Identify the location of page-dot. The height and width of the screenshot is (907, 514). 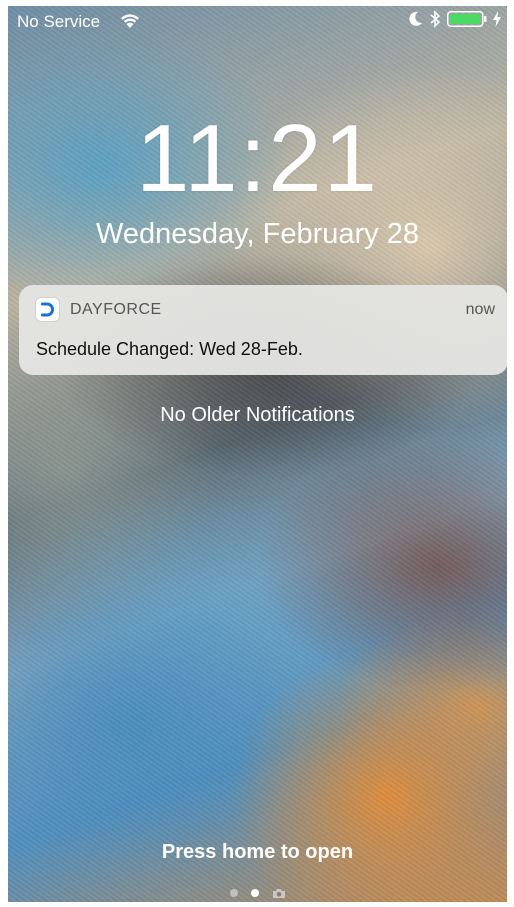
(233, 893).